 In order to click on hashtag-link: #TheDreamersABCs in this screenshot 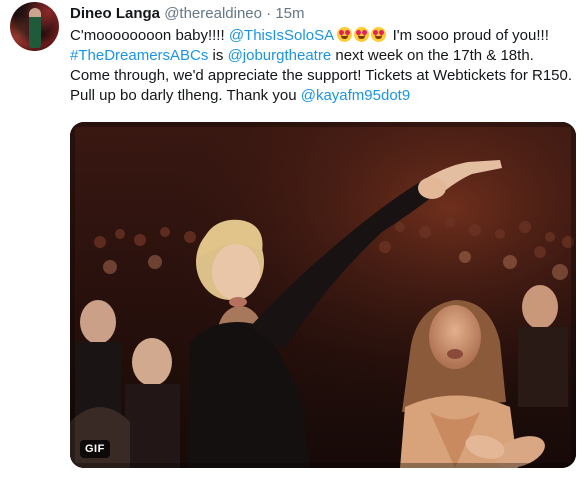, I will do `click(139, 55)`.